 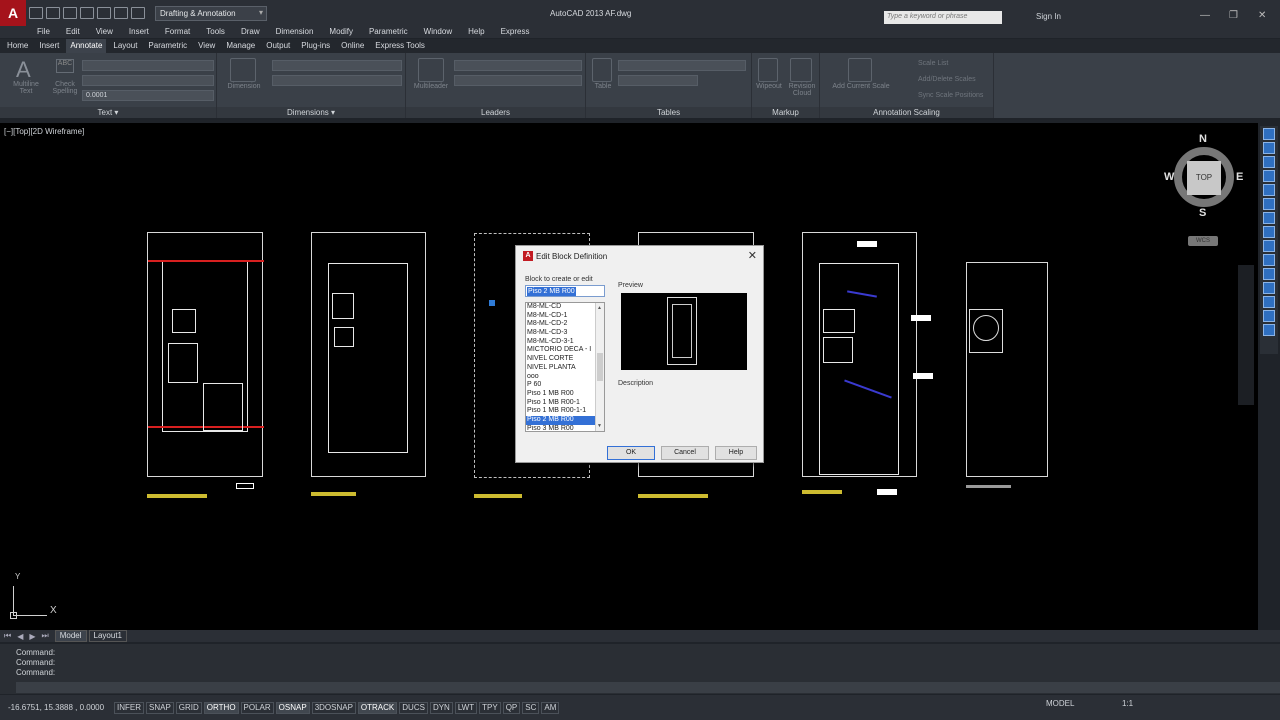 I want to click on cancel-button: Cancel, so click(x=685, y=453).